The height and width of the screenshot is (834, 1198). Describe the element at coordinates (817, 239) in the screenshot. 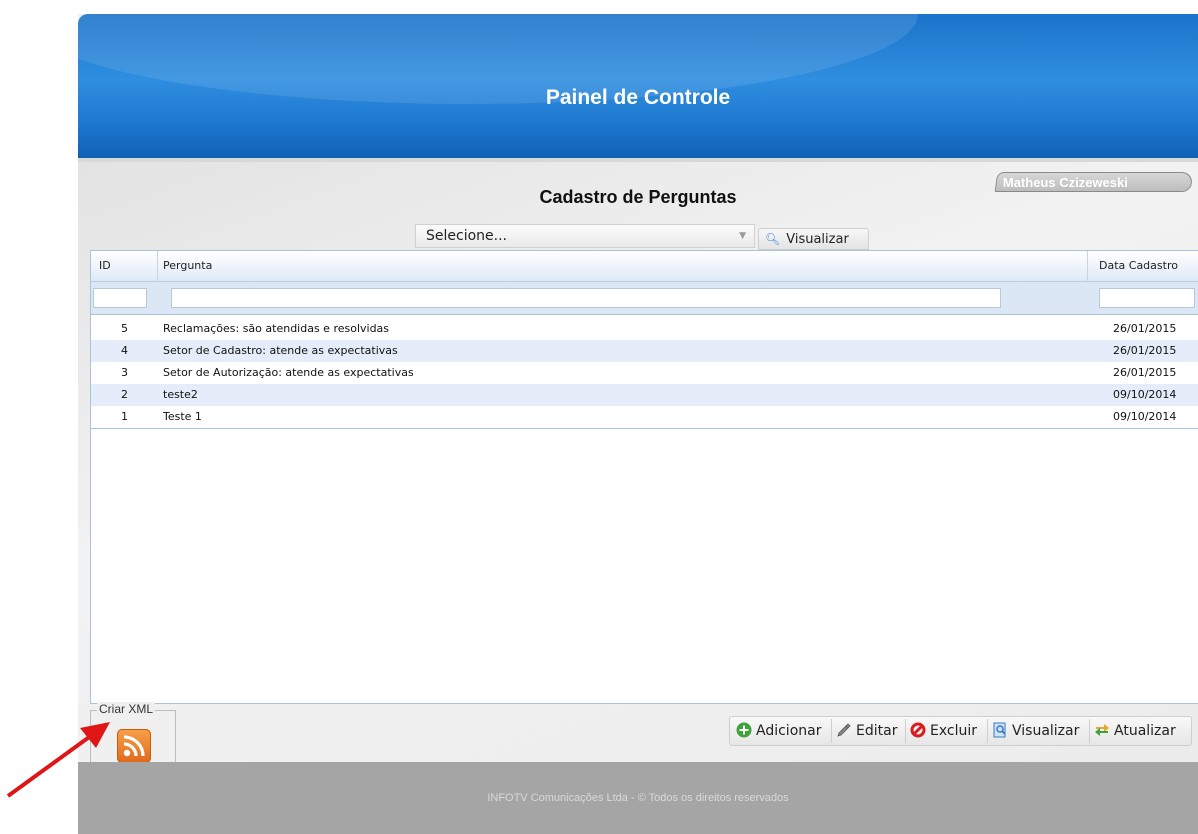

I see `visualizar-filter-label: Visualizar` at that location.